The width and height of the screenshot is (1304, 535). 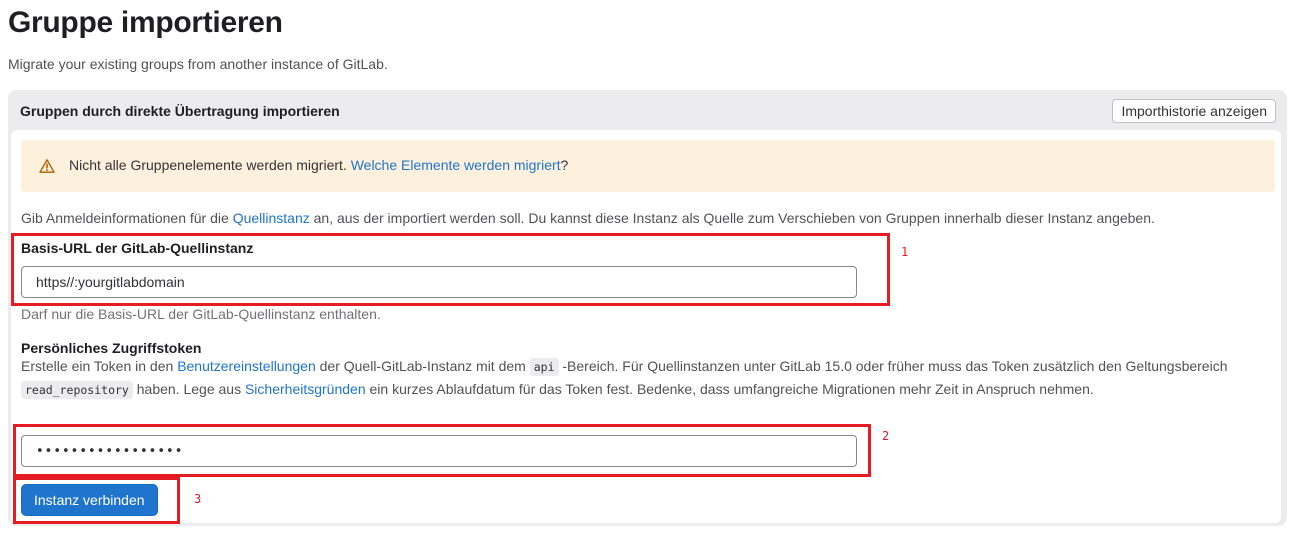 I want to click on access-token-label: Persönliches Zugriffstoken, so click(x=111, y=348).